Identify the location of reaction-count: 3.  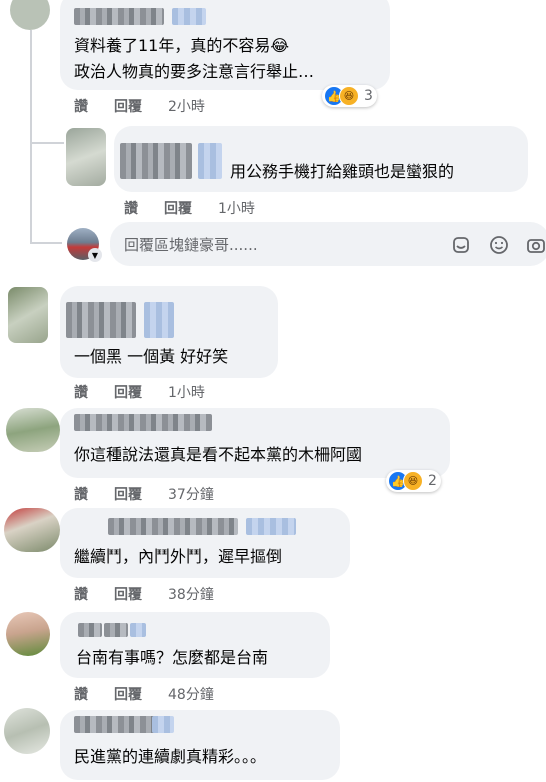
(368, 96).